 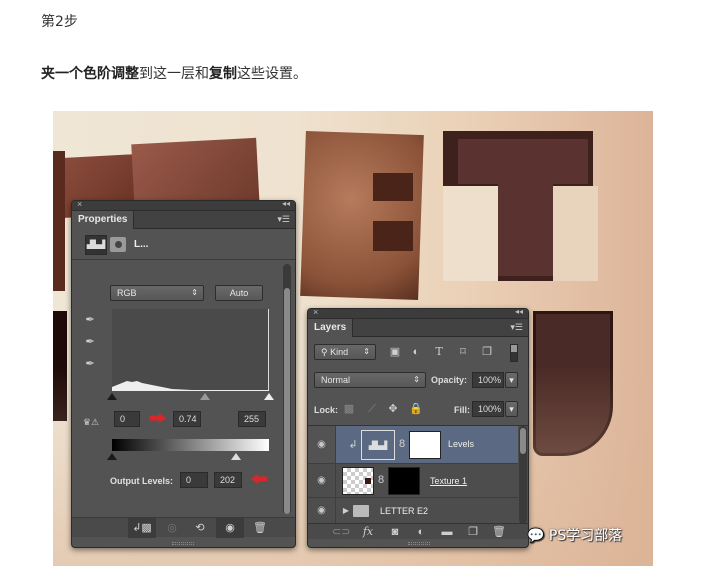 What do you see at coordinates (90, 342) in the screenshot?
I see `gray-eyedropper-icon: ✒` at bounding box center [90, 342].